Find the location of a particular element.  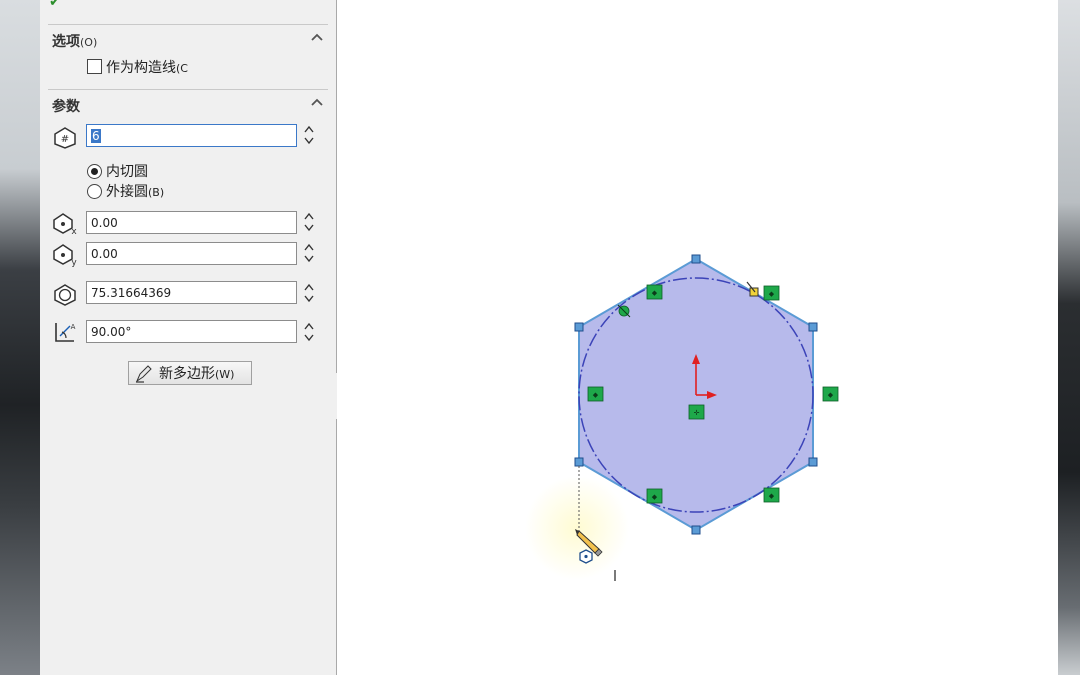

polygon-sides-icon: # is located at coordinates (65, 138).